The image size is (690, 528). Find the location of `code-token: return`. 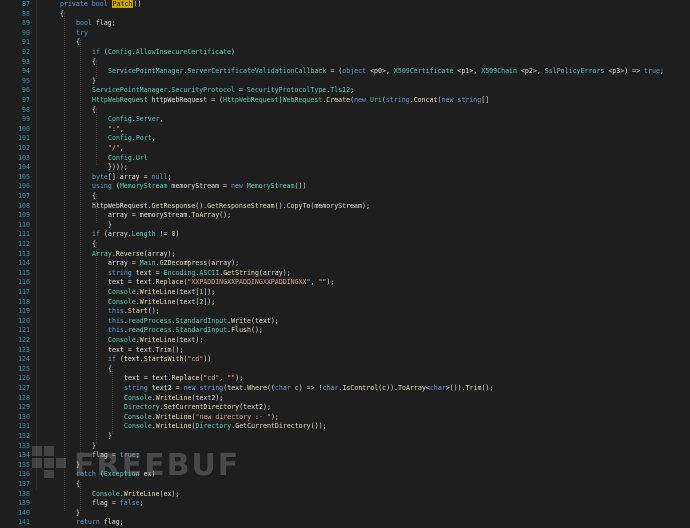

code-token: return is located at coordinates (90, 522).